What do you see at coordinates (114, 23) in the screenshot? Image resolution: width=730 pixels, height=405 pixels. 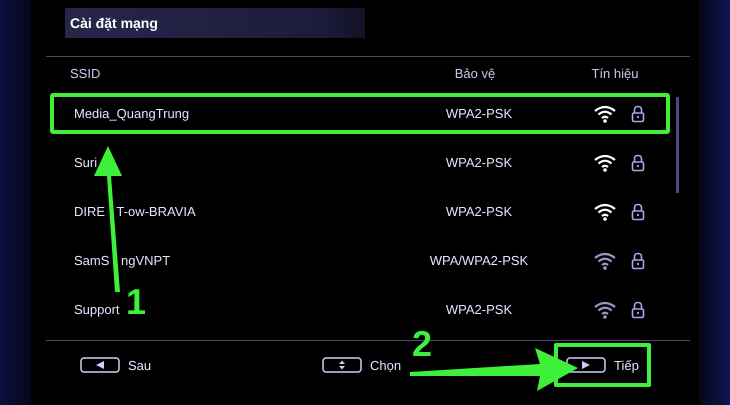 I see `window-title: Cài đặt mạng` at bounding box center [114, 23].